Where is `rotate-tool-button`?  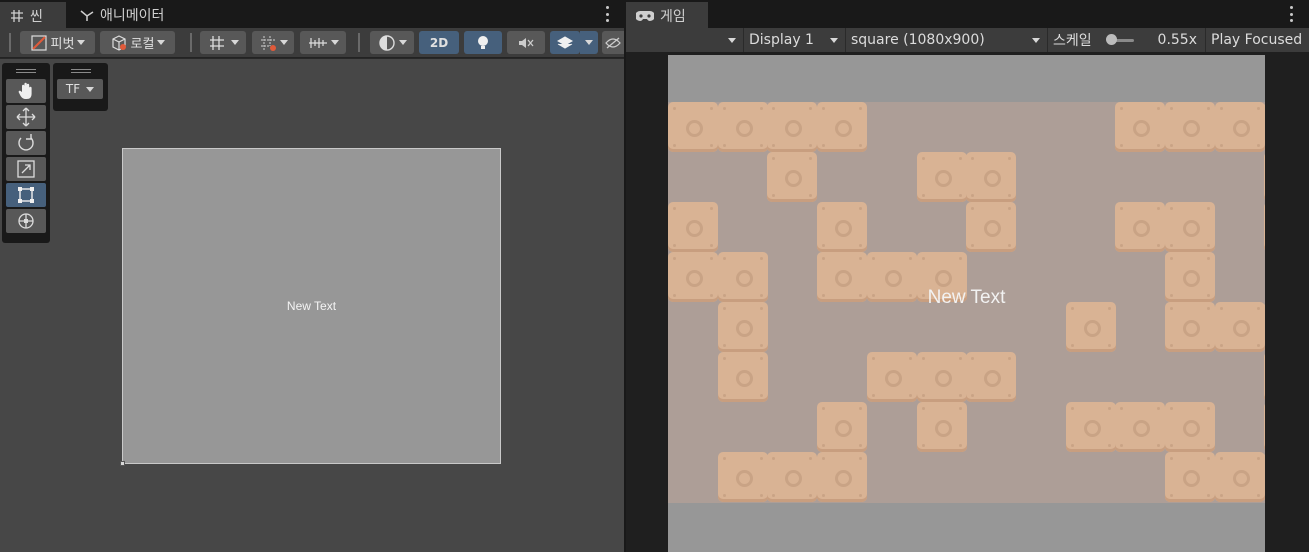
rotate-tool-button is located at coordinates (26, 143).